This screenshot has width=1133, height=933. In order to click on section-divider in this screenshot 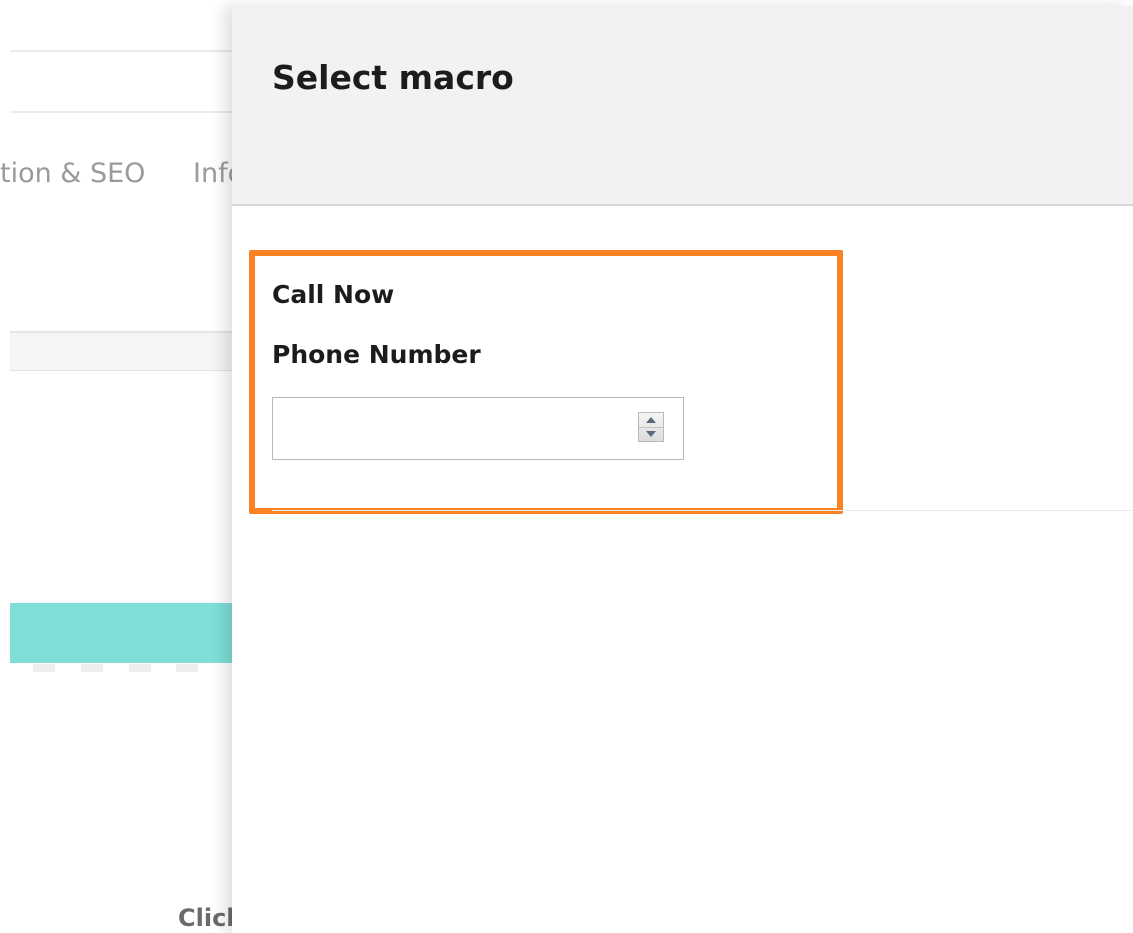, I will do `click(702, 510)`.